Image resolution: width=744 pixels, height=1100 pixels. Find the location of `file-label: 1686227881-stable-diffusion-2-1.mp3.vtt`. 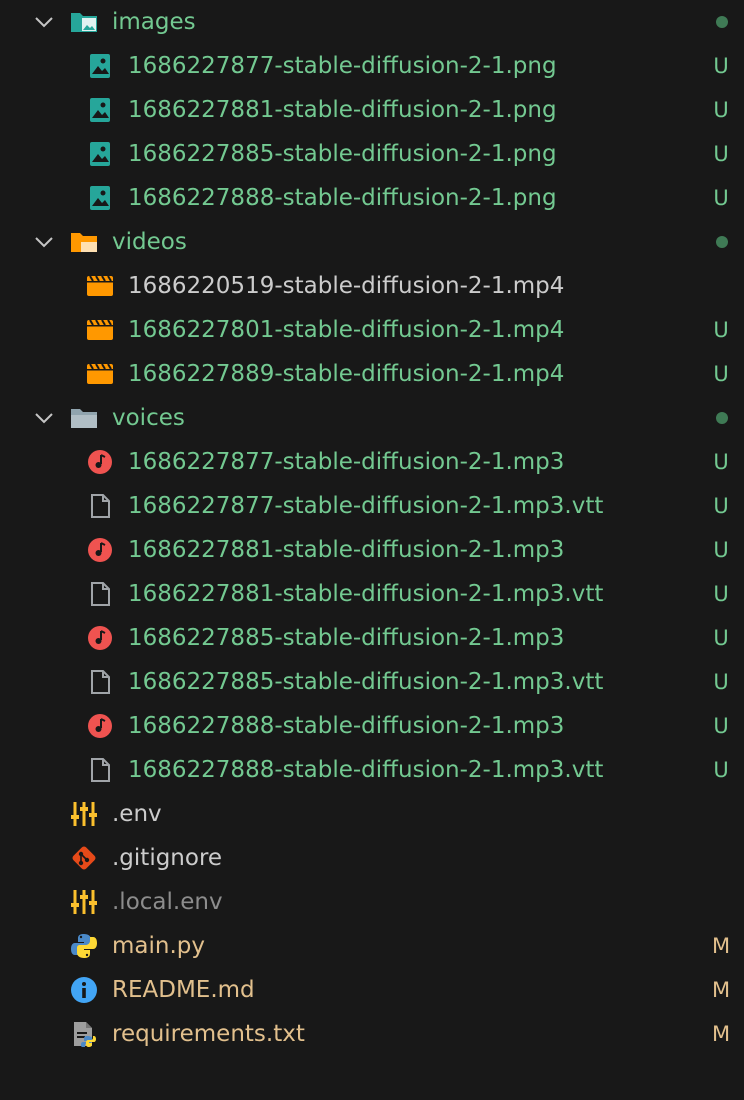

file-label: 1686227881-stable-diffusion-2-1.mp3.vtt is located at coordinates (366, 594).